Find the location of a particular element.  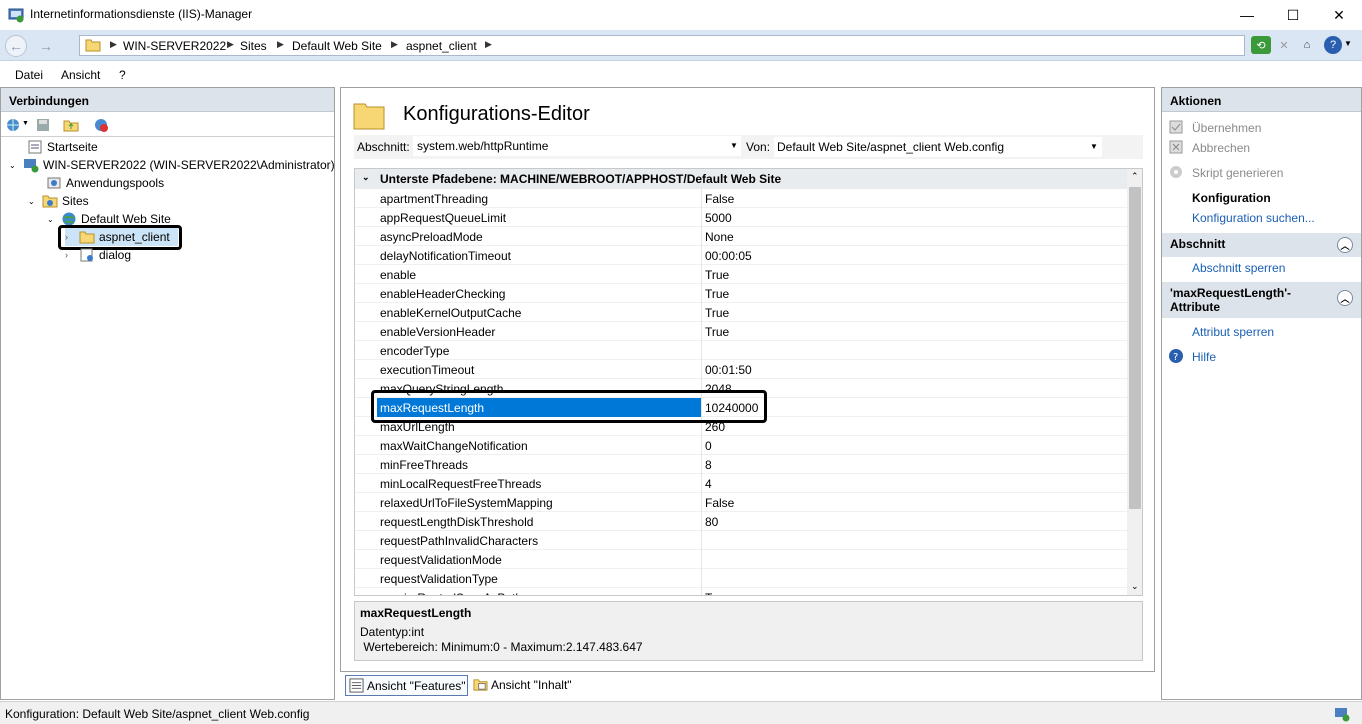

tree-item-dialog: › dialog is located at coordinates (98, 255).